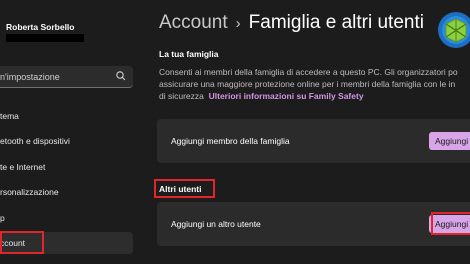 The image size is (470, 264). Describe the element at coordinates (230, 141) in the screenshot. I see `add-family-member-label: Aggiungi membro della famiglia` at that location.